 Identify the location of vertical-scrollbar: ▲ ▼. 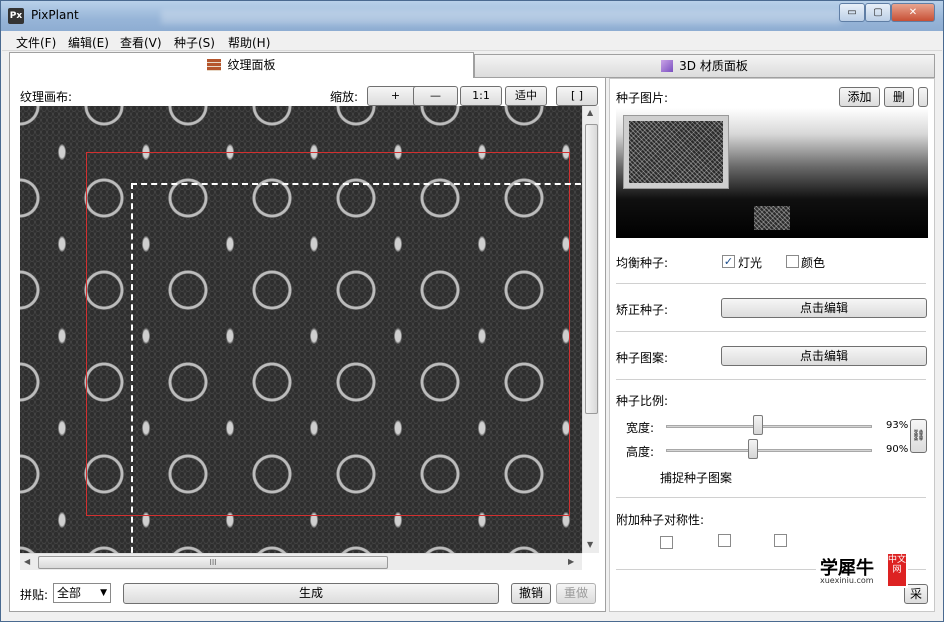
(590, 329).